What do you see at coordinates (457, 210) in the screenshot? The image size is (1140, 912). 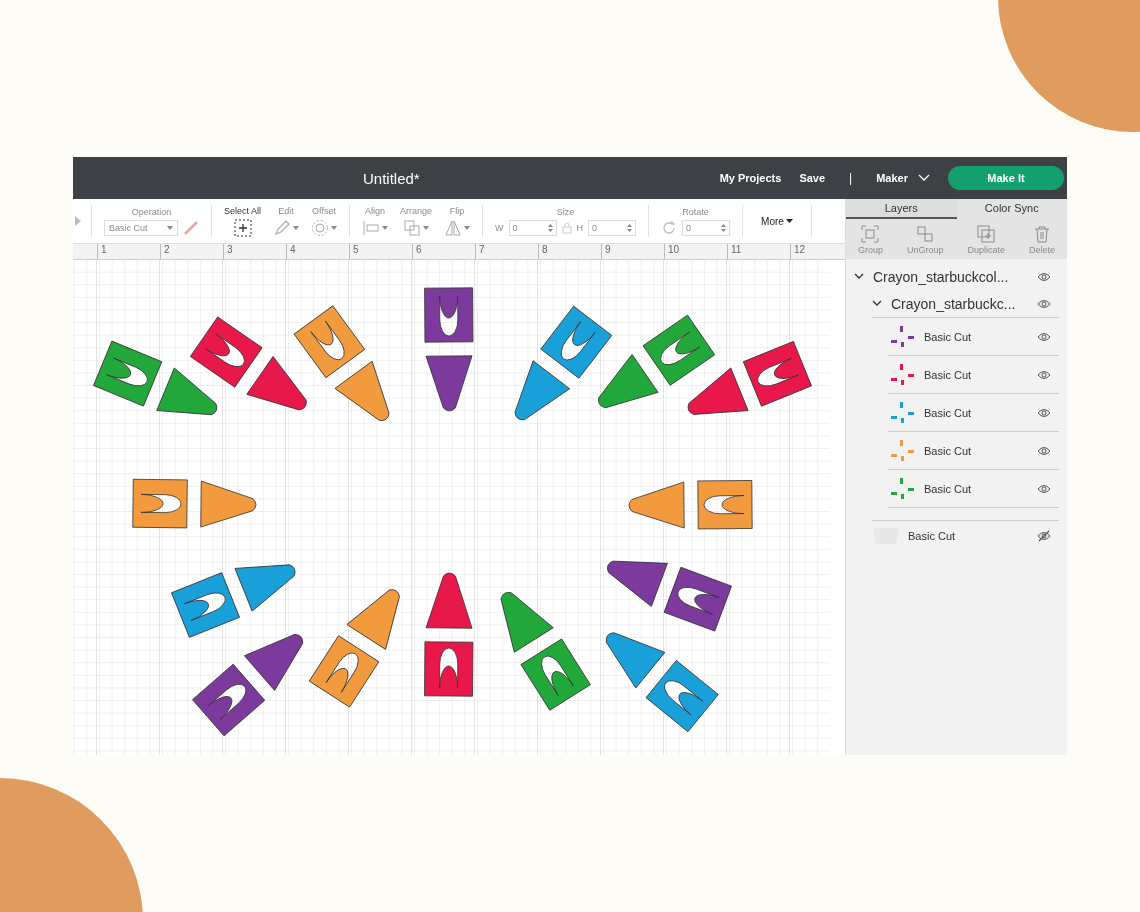 I see `tool-label: Flip` at bounding box center [457, 210].